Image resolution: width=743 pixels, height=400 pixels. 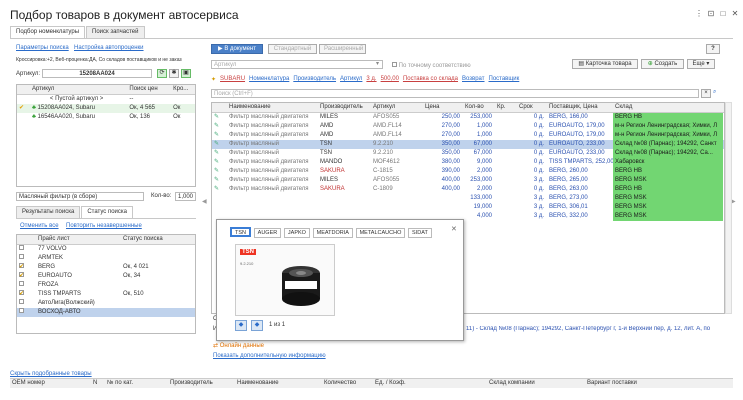 I want to click on header-search-status: Статус поиска, so click(x=156, y=239).